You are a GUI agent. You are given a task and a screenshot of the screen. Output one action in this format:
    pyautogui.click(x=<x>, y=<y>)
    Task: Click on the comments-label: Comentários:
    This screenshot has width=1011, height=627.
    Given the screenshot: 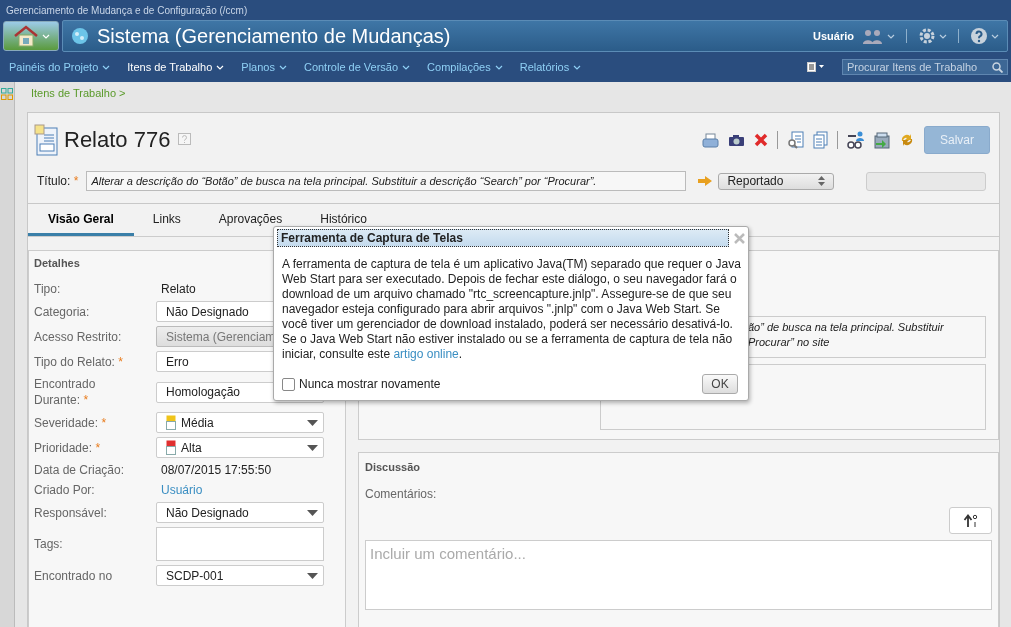 What is the action you would take?
    pyautogui.click(x=401, y=494)
    